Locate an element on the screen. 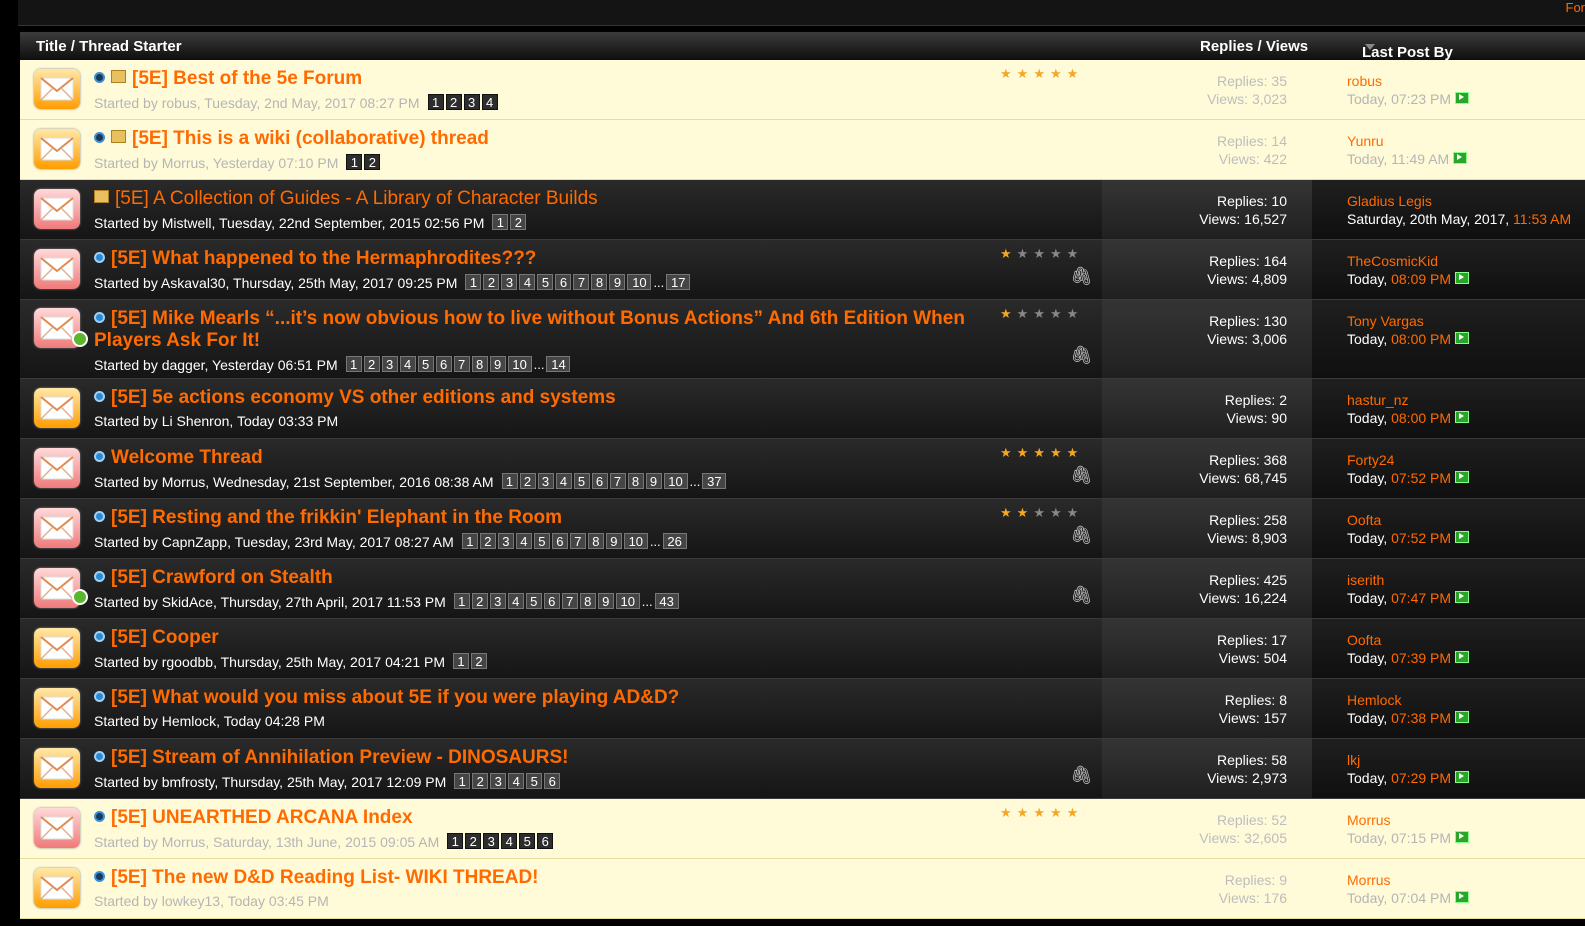 The image size is (1585, 926). last-post-user: TheCosmicKid is located at coordinates (1408, 261).